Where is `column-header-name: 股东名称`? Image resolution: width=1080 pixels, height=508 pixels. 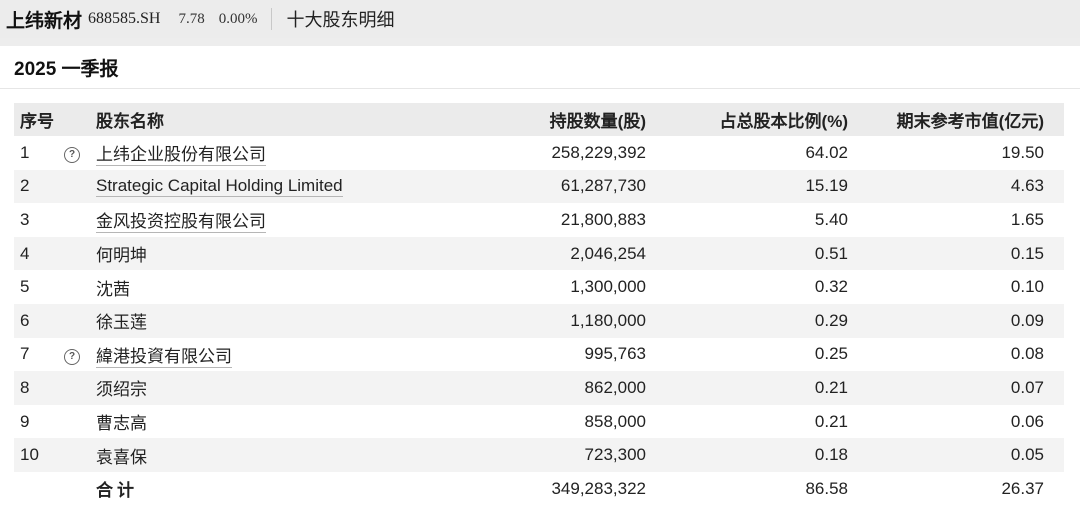 column-header-name: 股东名称 is located at coordinates (130, 121).